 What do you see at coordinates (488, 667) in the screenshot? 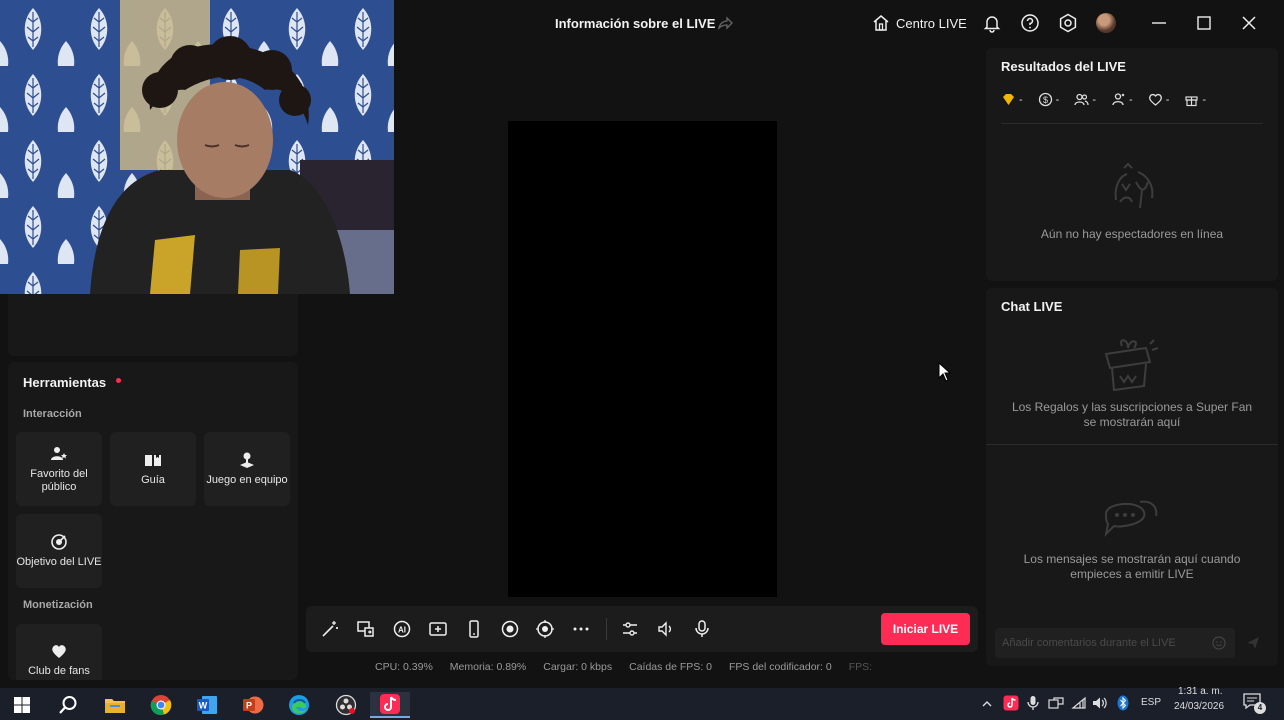
I see `memory-stat: Memoria: 0.89%` at bounding box center [488, 667].